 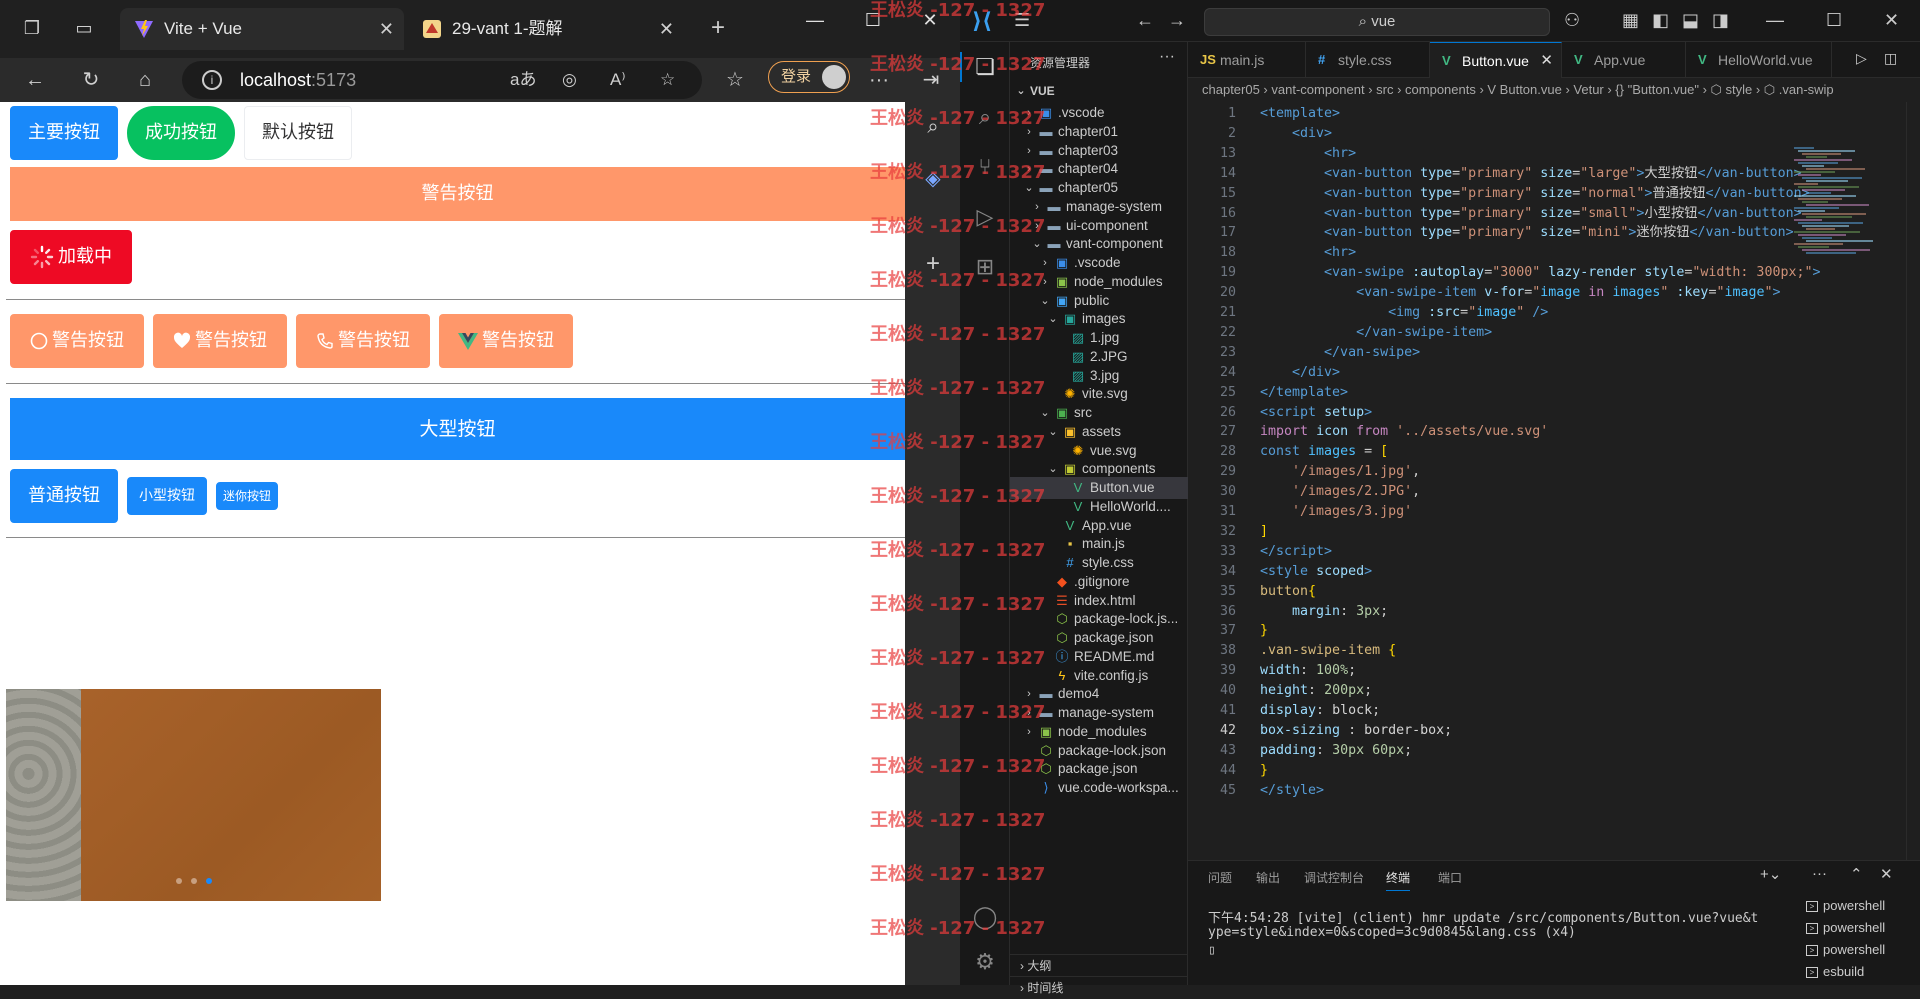 What do you see at coordinates (1770, 874) in the screenshot?
I see `new-terminal-icon: +⌄` at bounding box center [1770, 874].